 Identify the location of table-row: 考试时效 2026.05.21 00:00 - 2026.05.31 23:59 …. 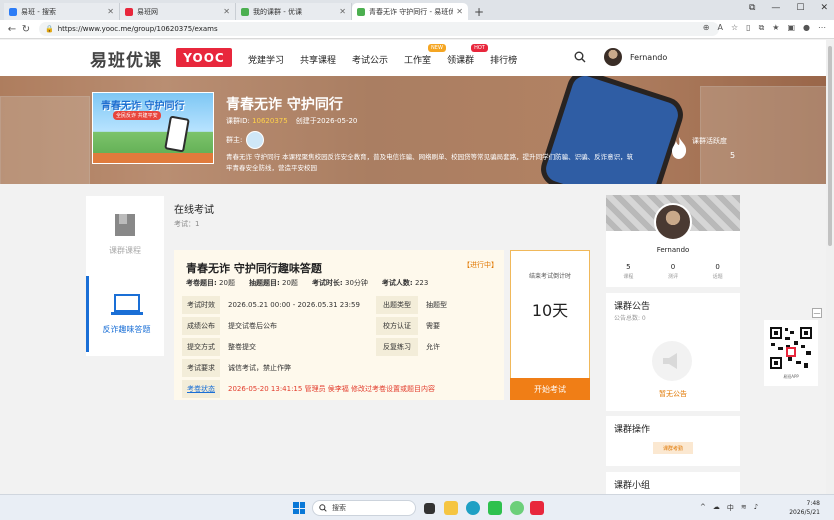
(340, 306).